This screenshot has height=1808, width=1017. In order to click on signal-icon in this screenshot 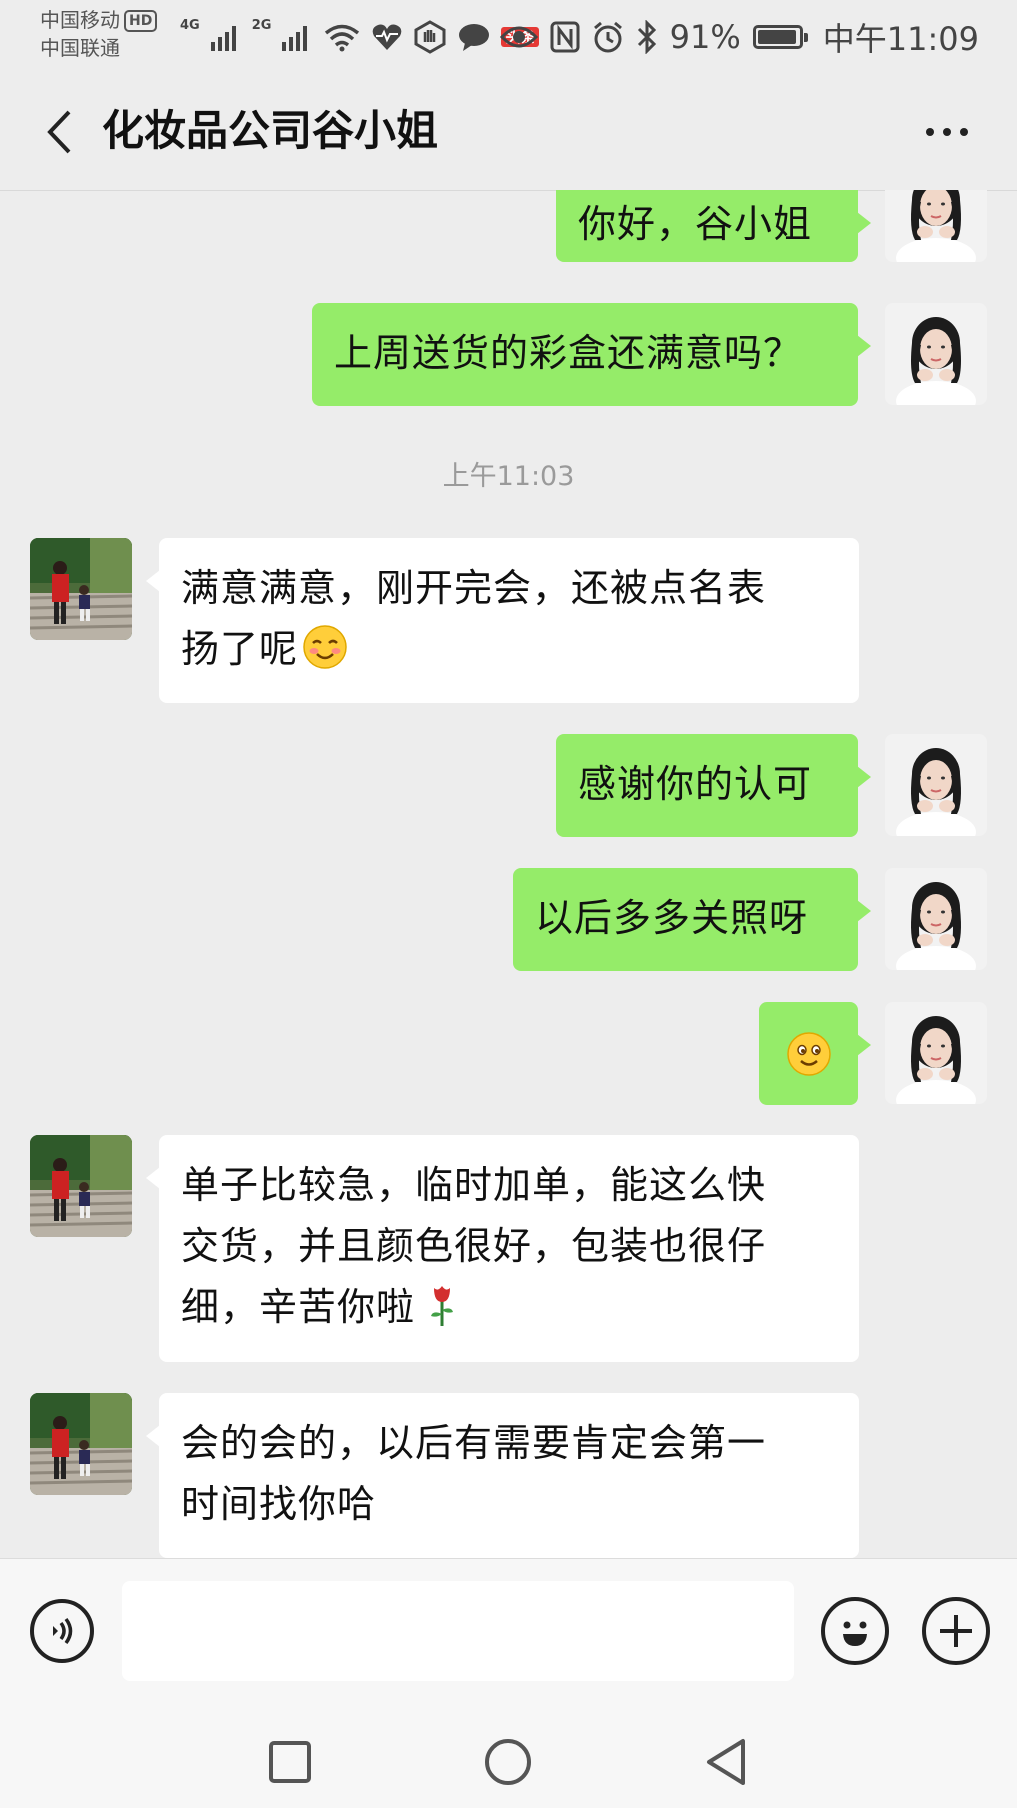, I will do `click(223, 38)`.